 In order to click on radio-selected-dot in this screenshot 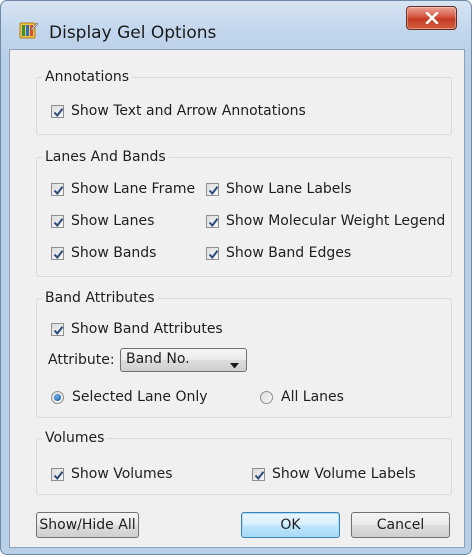, I will do `click(57, 397)`.